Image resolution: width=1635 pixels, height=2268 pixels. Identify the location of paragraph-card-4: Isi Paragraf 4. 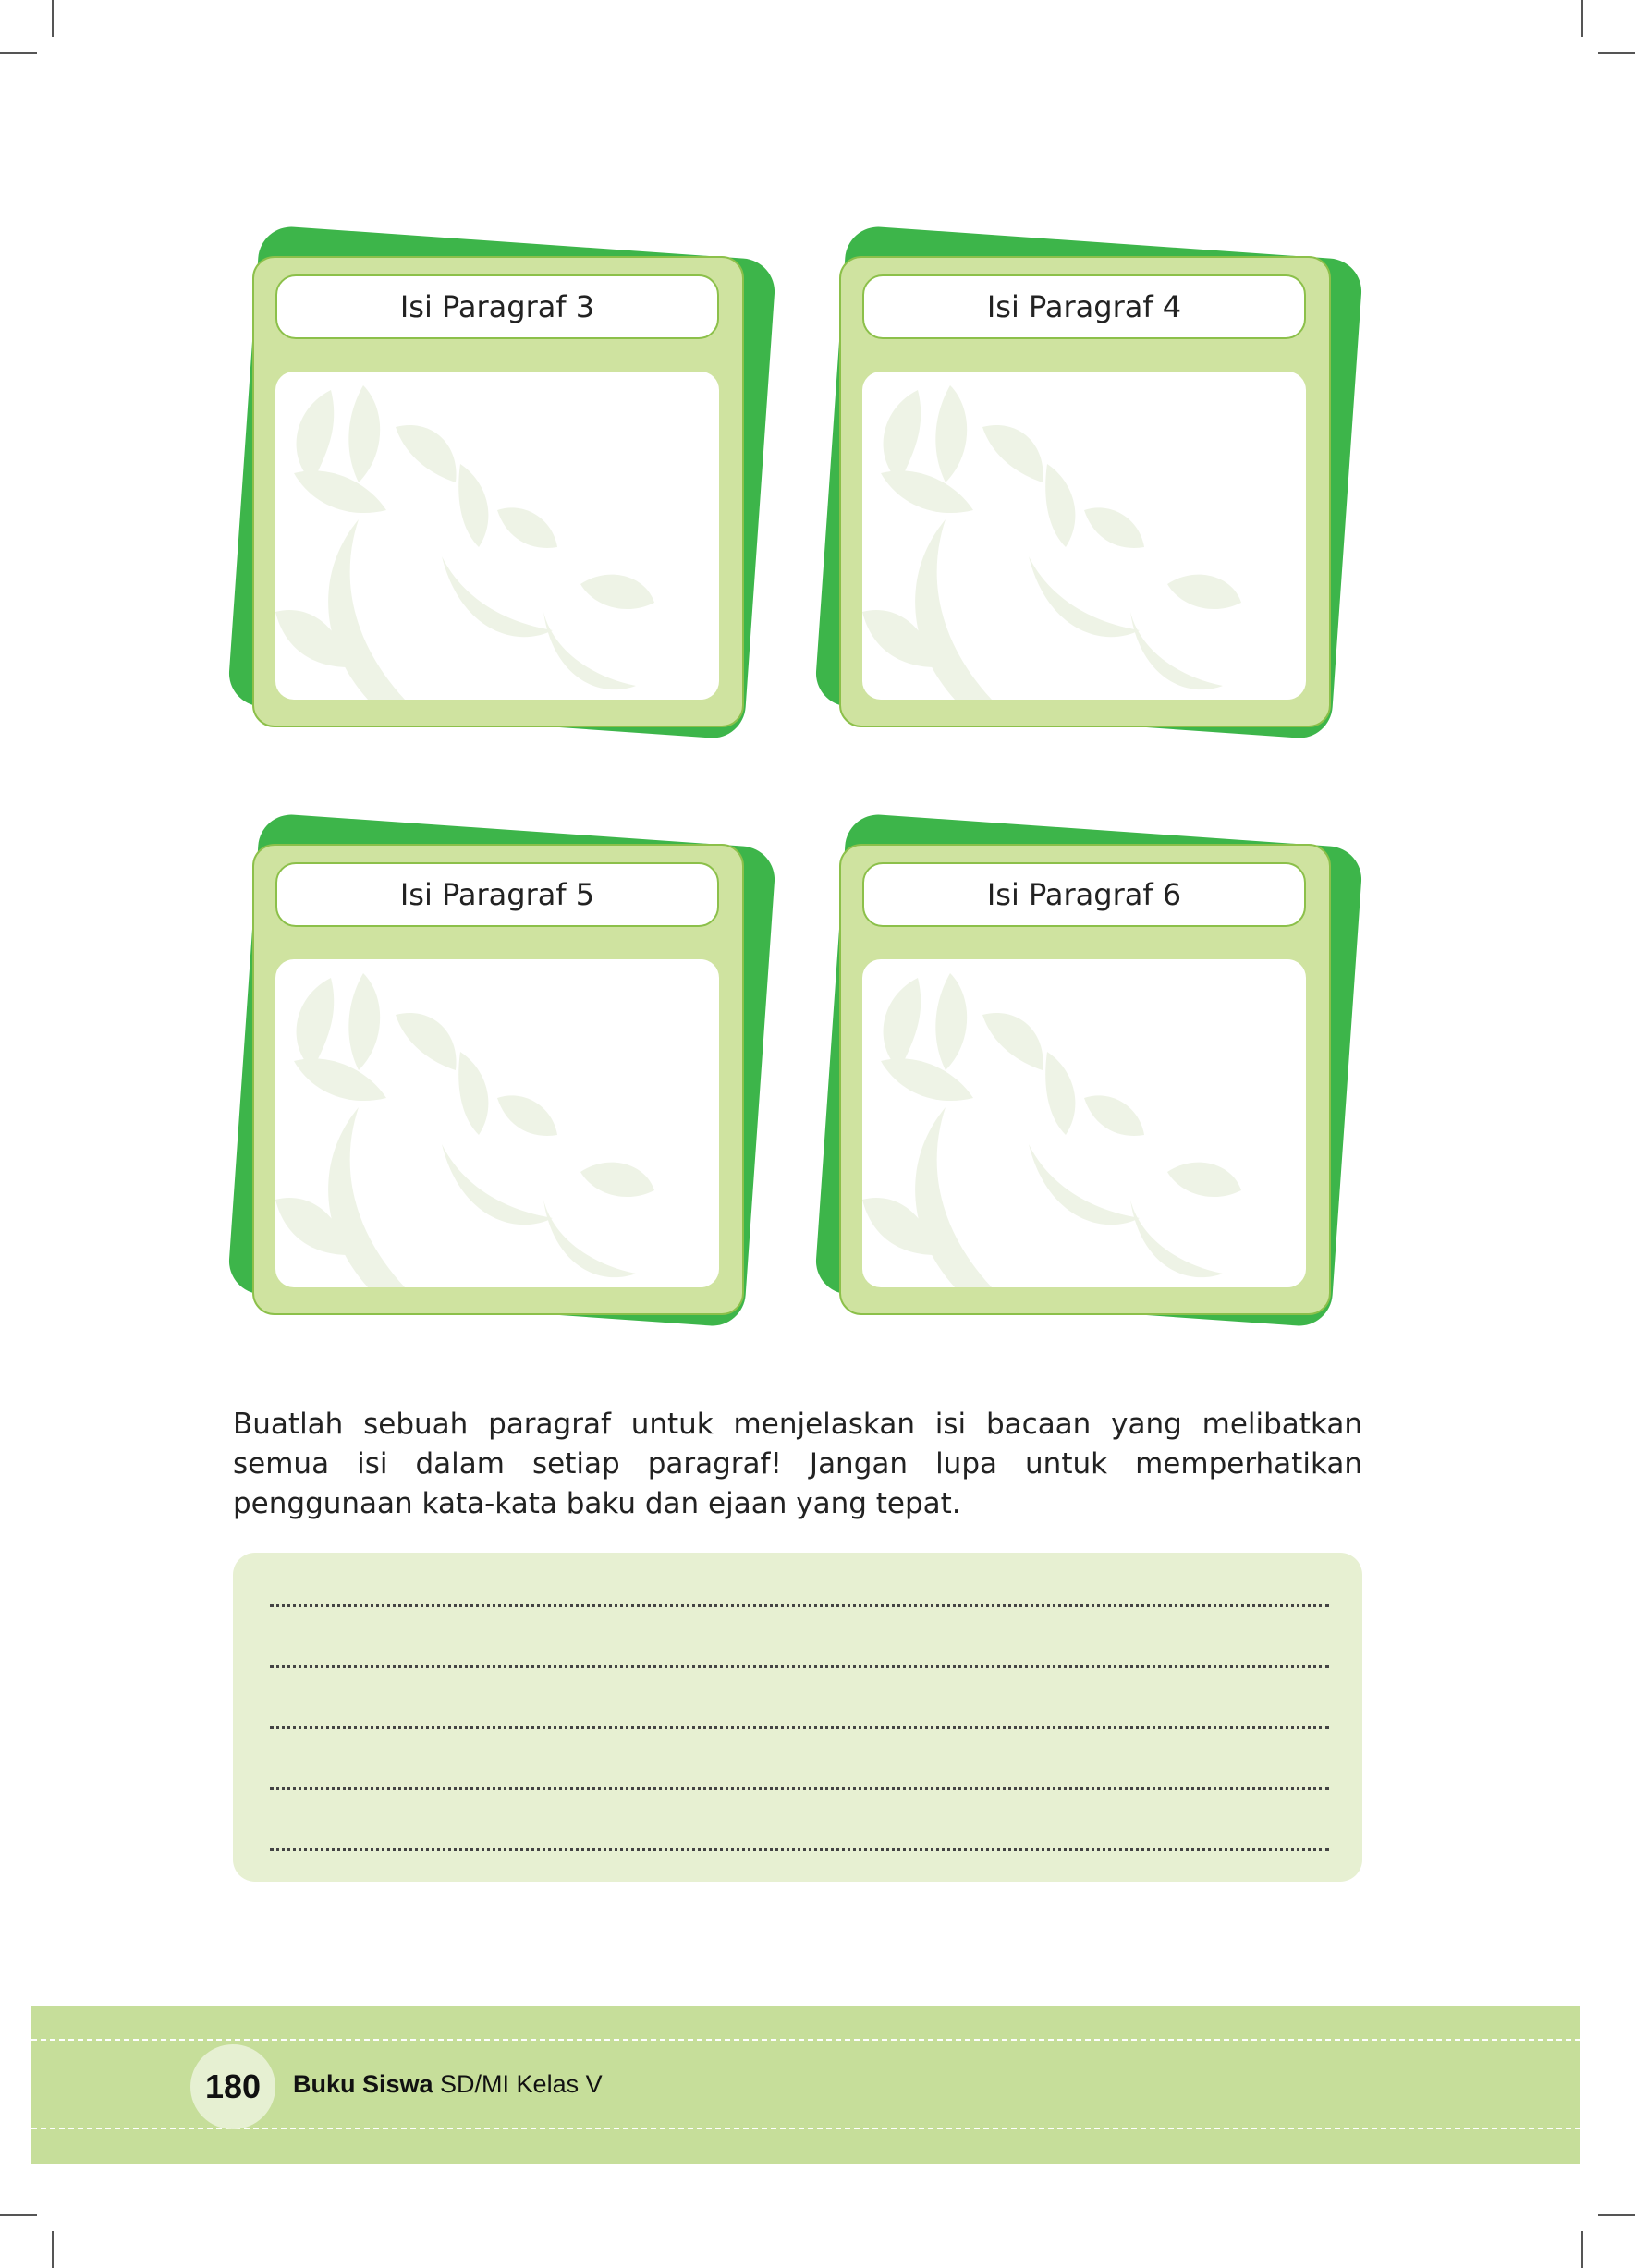
(1094, 502).